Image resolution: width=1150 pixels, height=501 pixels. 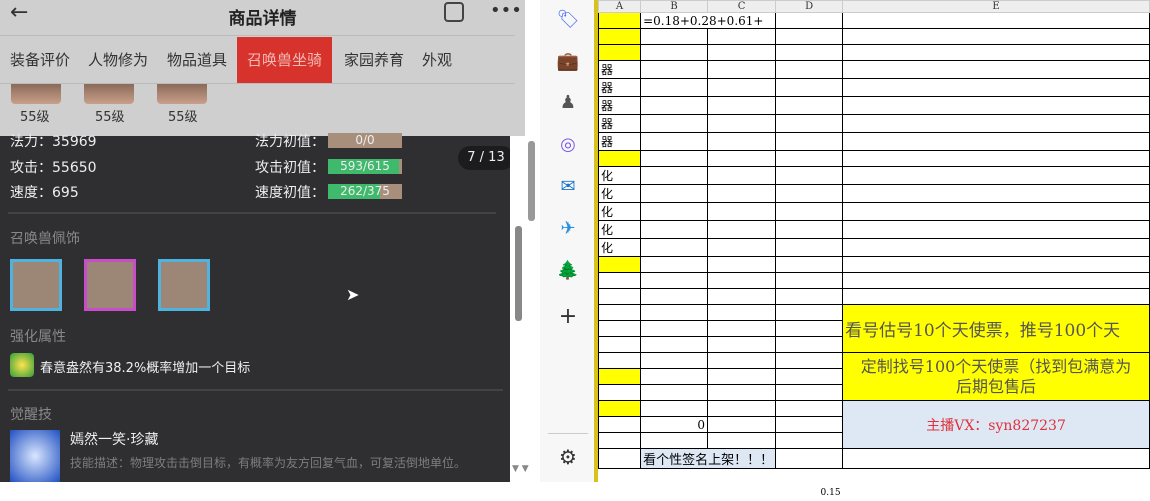 I want to click on tab-items: 物品道具, so click(x=197, y=60).